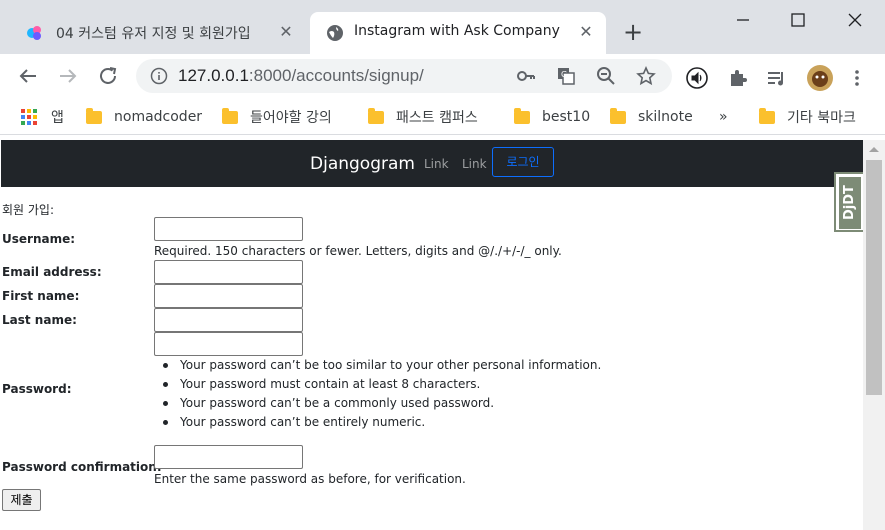 This screenshot has width=885, height=530. Describe the element at coordinates (335, 33) in the screenshot. I see `globe-icon` at that location.